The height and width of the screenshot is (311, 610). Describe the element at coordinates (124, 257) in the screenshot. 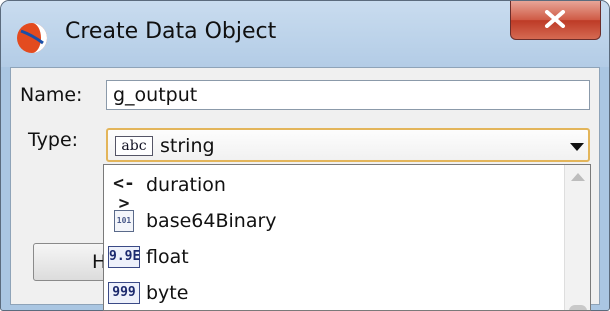

I see `float-number-icon: 9.9E` at that location.